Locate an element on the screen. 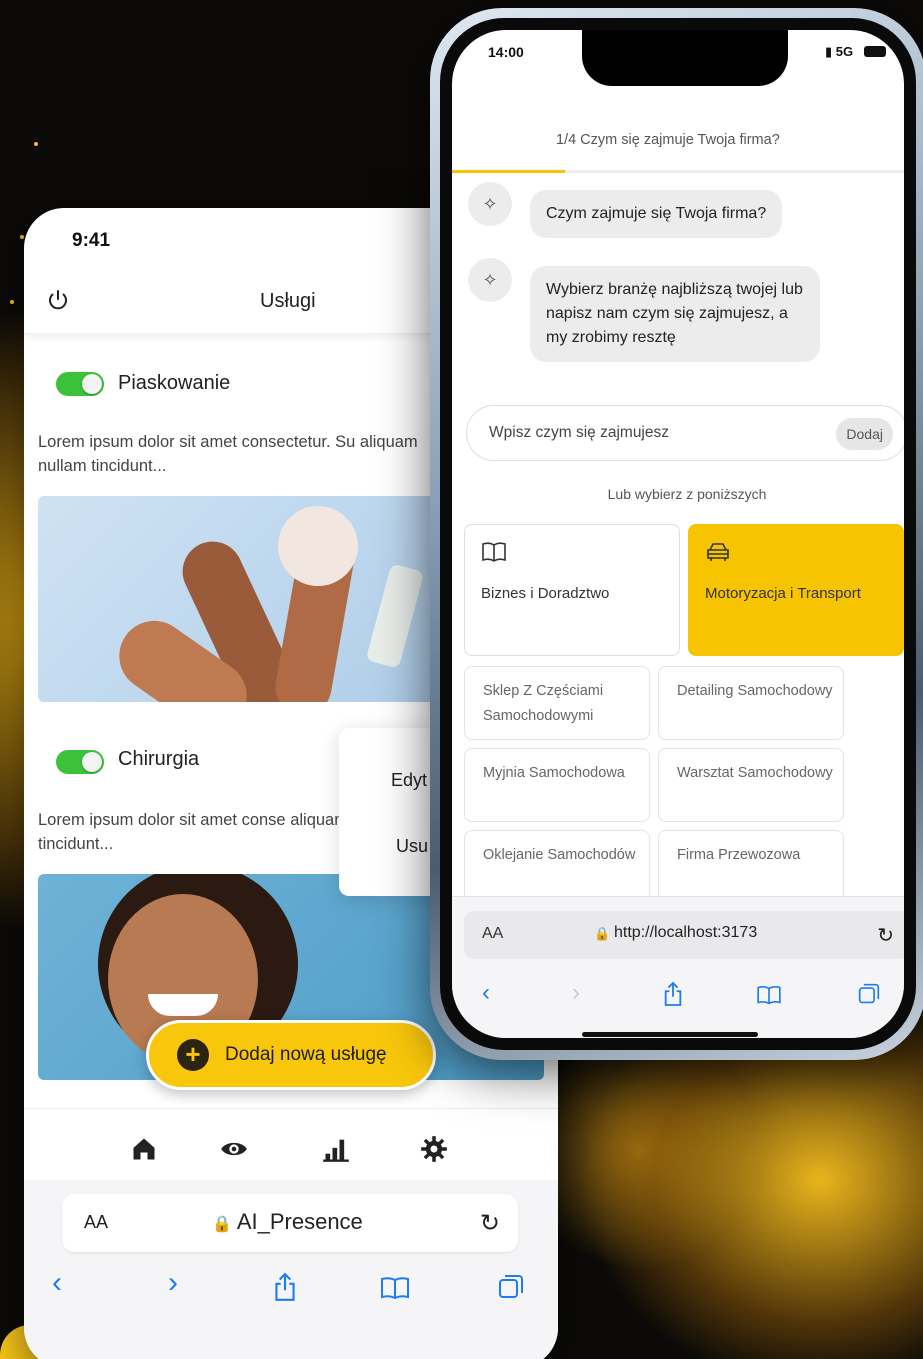 The height and width of the screenshot is (1359, 923). category-label: Motoryzacja i Transport is located at coordinates (783, 593).